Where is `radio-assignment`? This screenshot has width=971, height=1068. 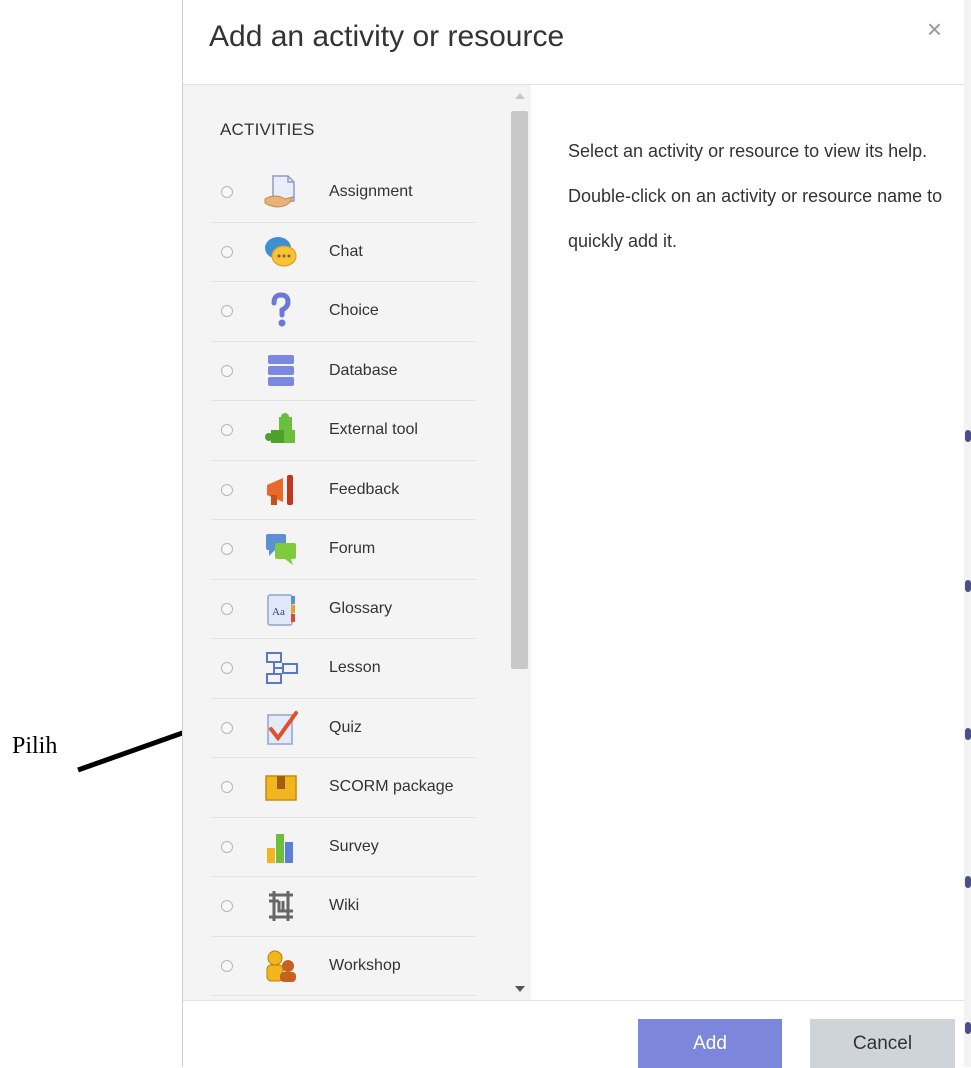
radio-assignment is located at coordinates (227, 192).